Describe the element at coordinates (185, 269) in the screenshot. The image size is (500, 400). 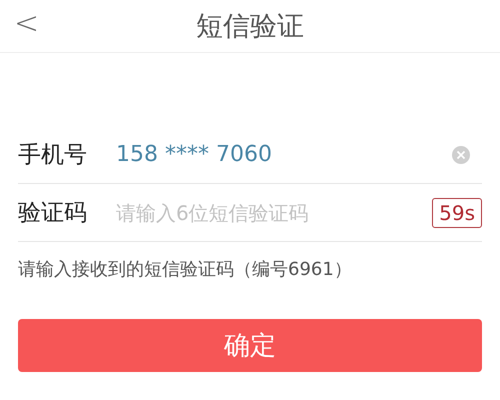
I see `hint-text: 请输入接收到的短信验证码（编号6961）` at that location.